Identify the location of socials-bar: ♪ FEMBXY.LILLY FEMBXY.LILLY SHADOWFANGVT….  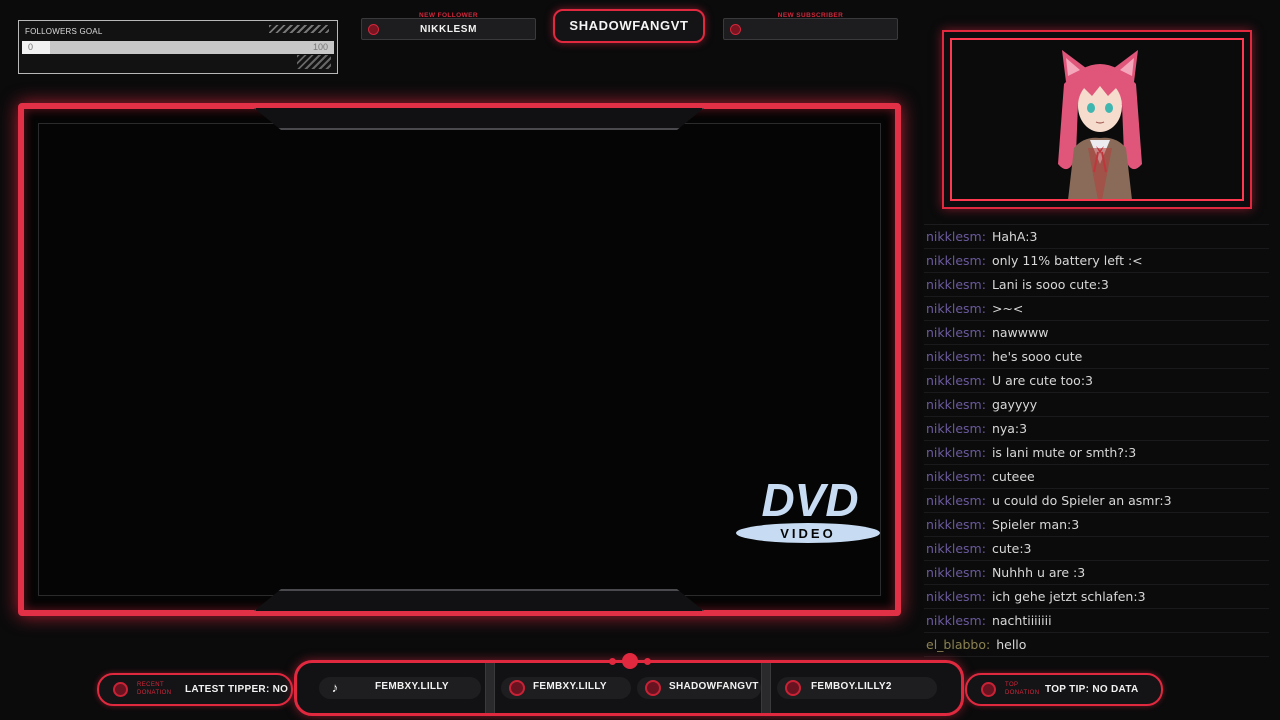
(629, 684).